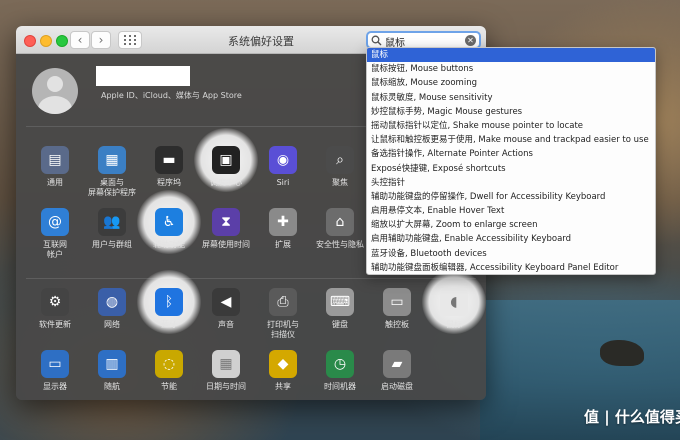 Image resolution: width=680 pixels, height=440 pixels. I want to click on siri-icon: ◉, so click(283, 160).